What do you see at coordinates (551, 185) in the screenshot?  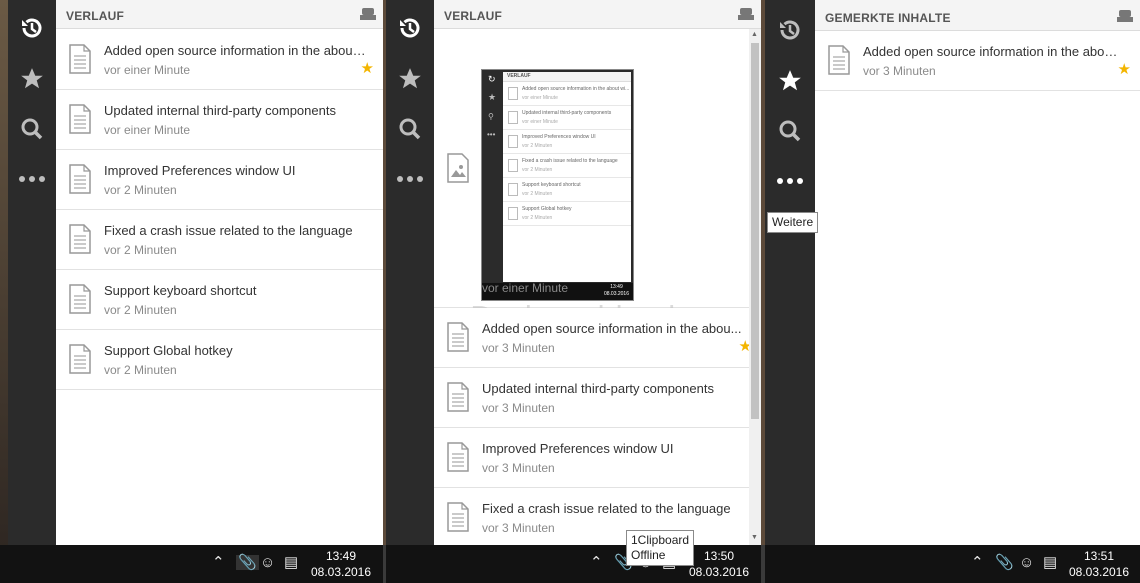 I see `thumb-item-title: Support keyboard shortcut` at bounding box center [551, 185].